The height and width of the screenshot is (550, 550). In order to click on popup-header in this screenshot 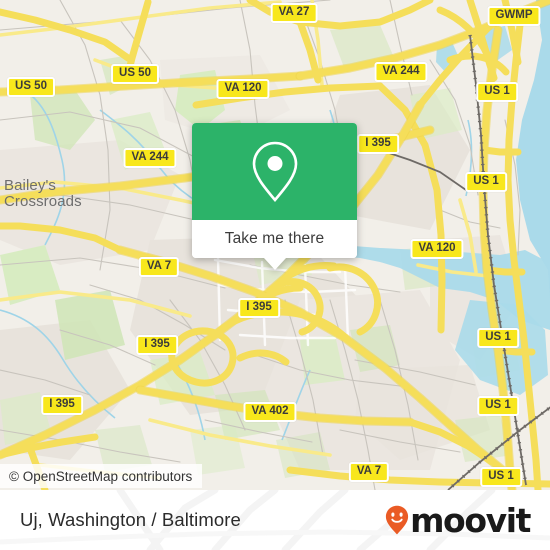, I will do `click(274, 171)`.